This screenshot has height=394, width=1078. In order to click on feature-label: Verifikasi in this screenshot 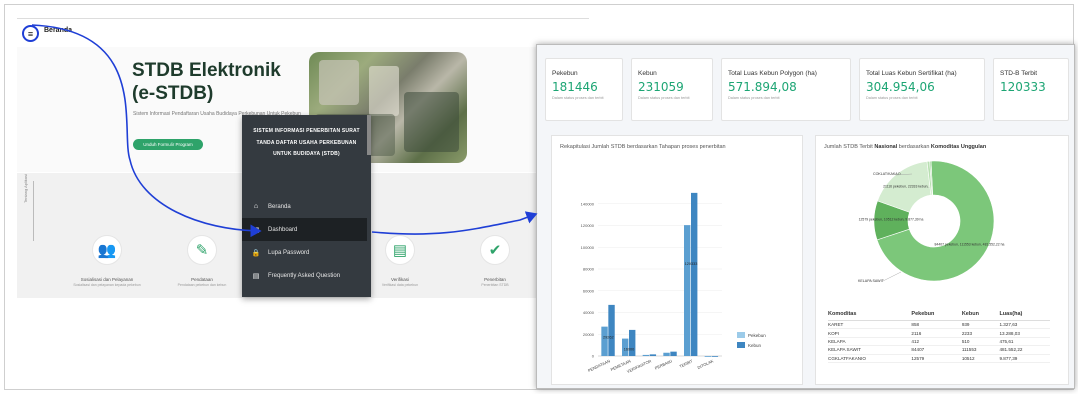, I will do `click(399, 279)`.